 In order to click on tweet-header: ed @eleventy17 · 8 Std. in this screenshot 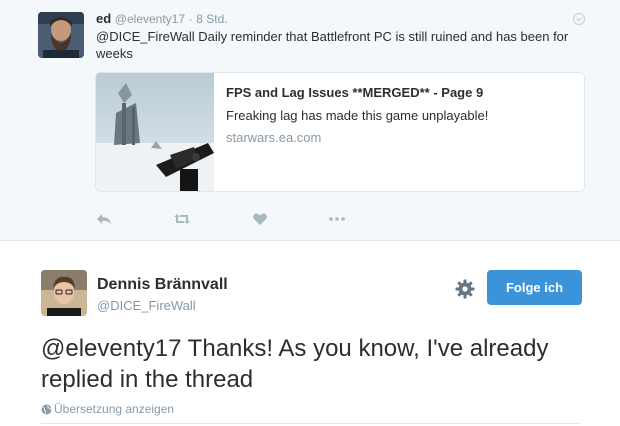, I will do `click(162, 18)`.